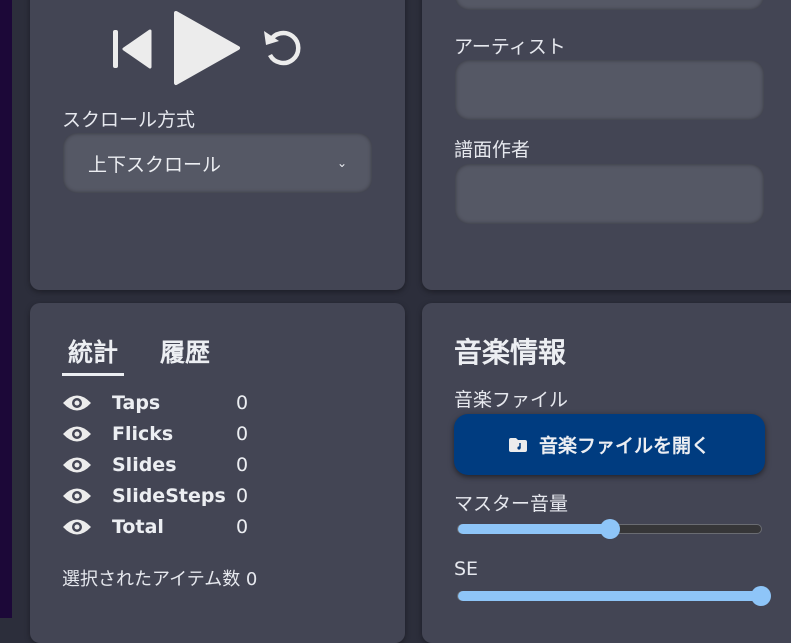  Describe the element at coordinates (136, 402) in the screenshot. I see `stat-name: Taps` at that location.